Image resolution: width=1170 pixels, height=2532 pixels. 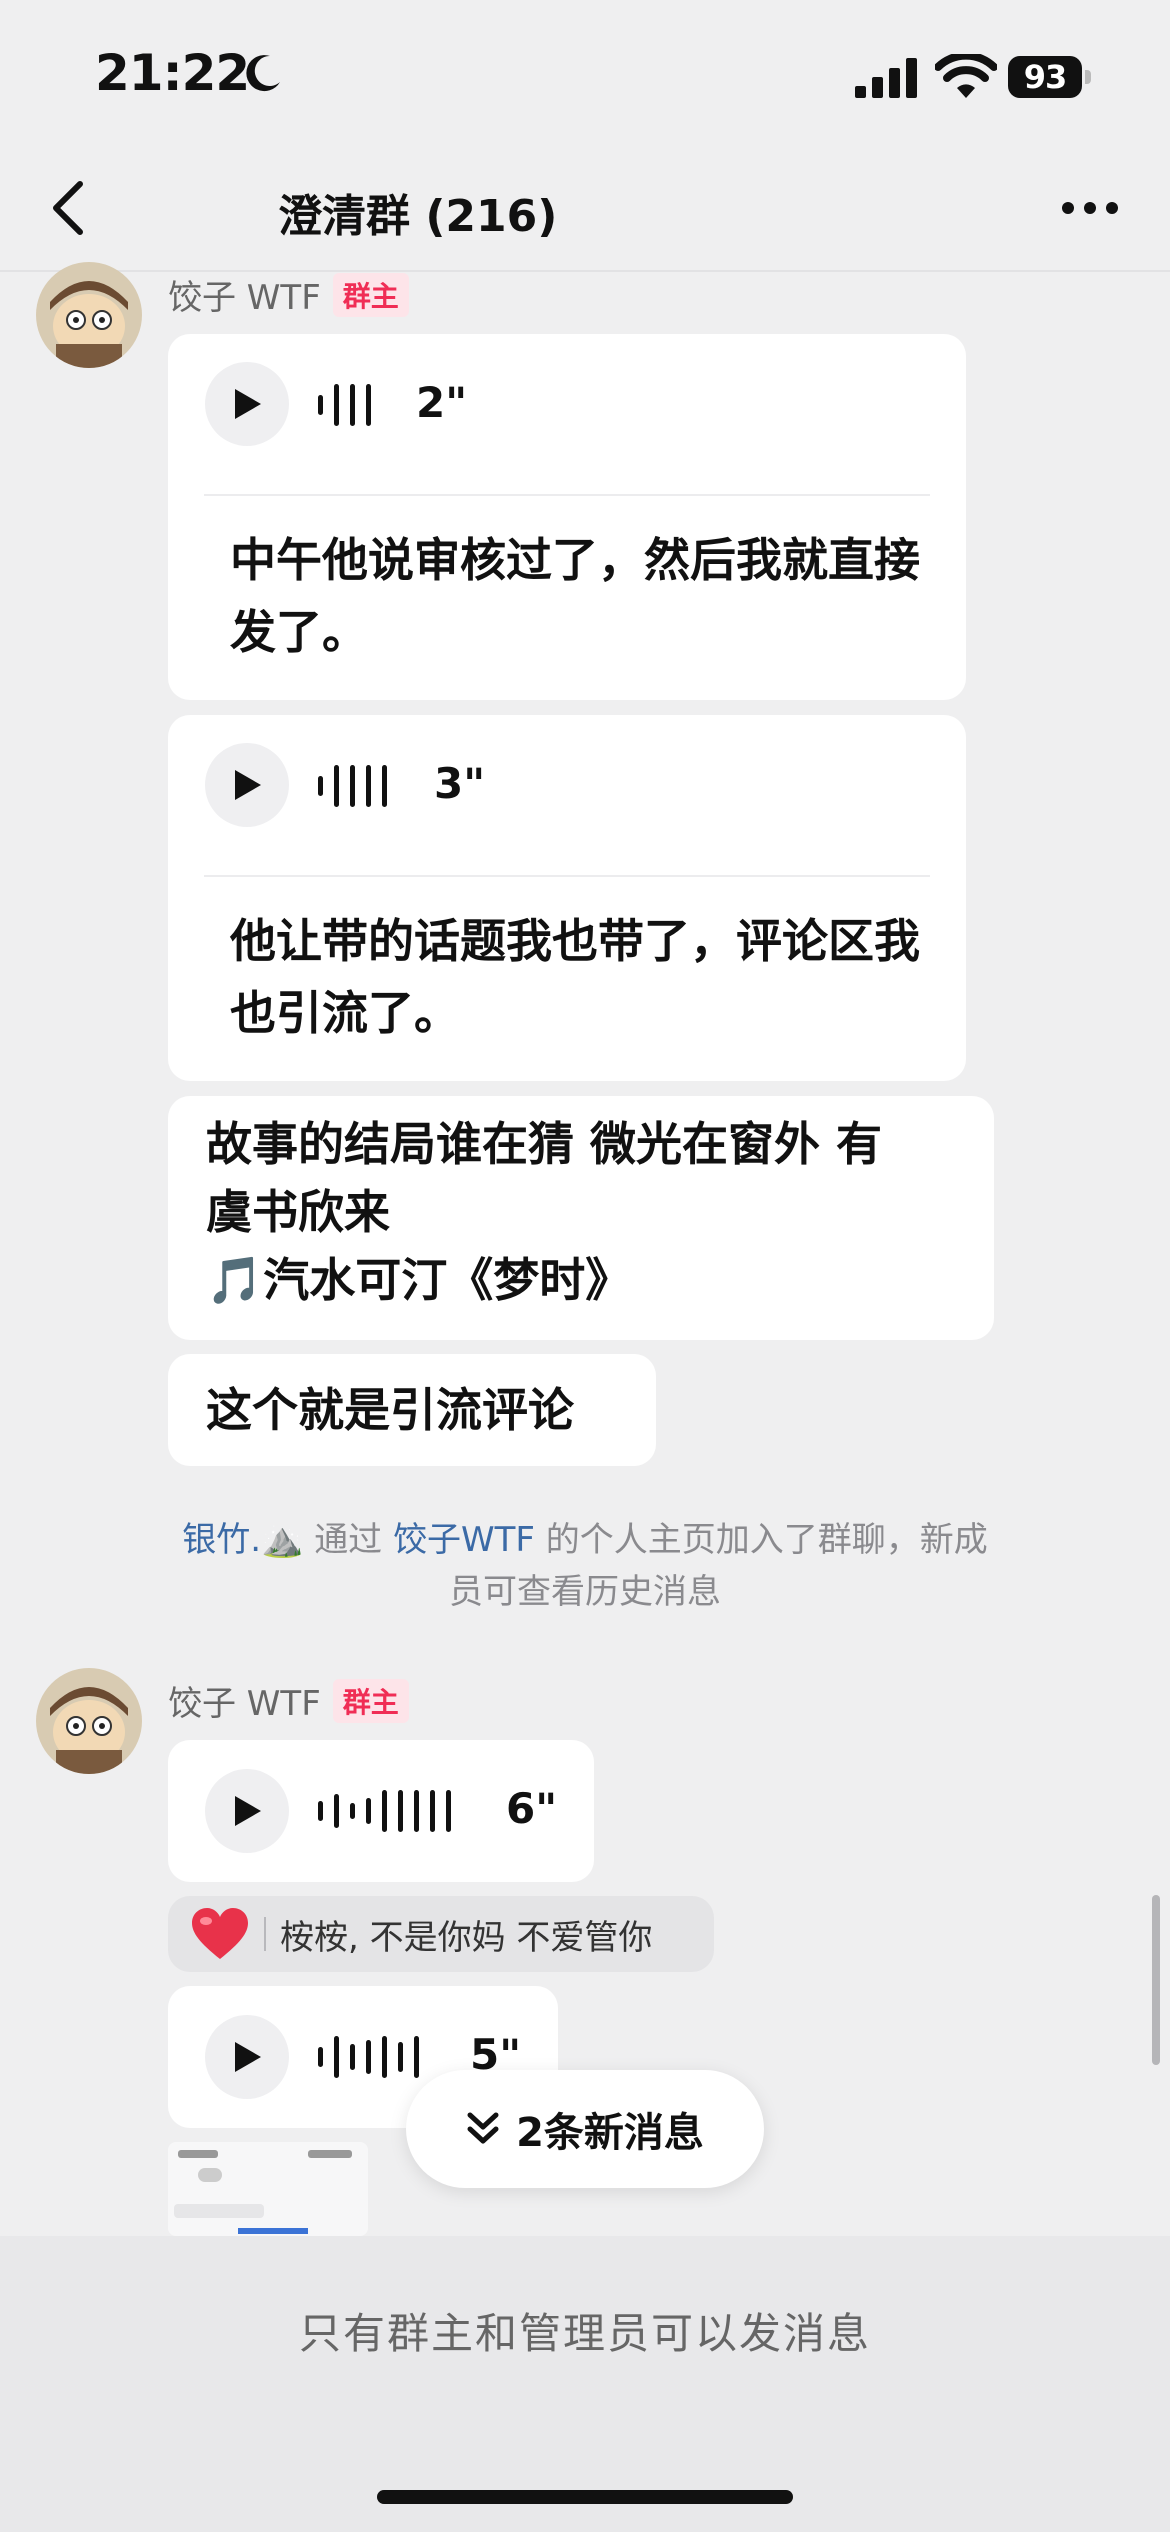 I want to click on scrollbar, so click(x=1156, y=1980).